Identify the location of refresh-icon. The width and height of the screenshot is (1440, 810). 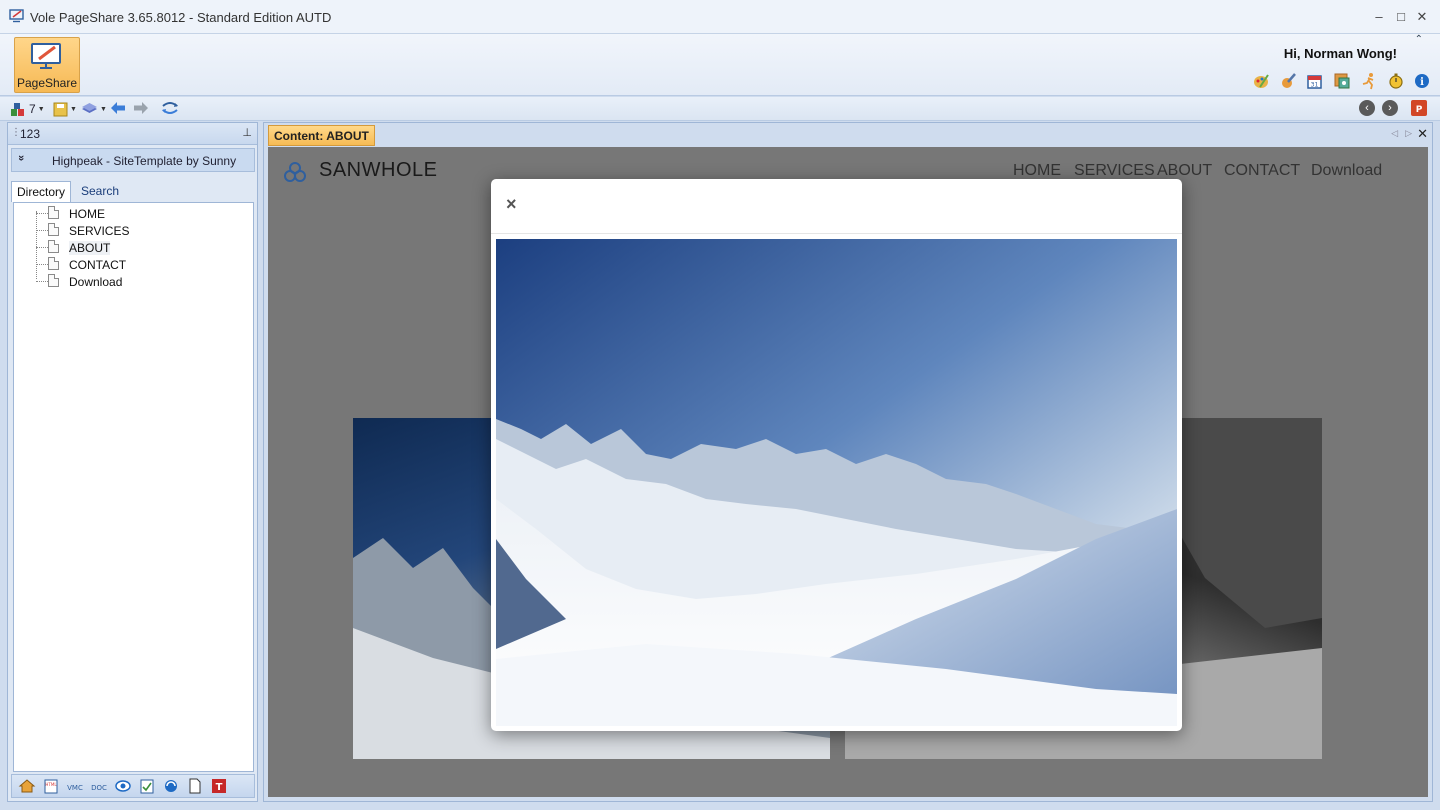
(171, 786).